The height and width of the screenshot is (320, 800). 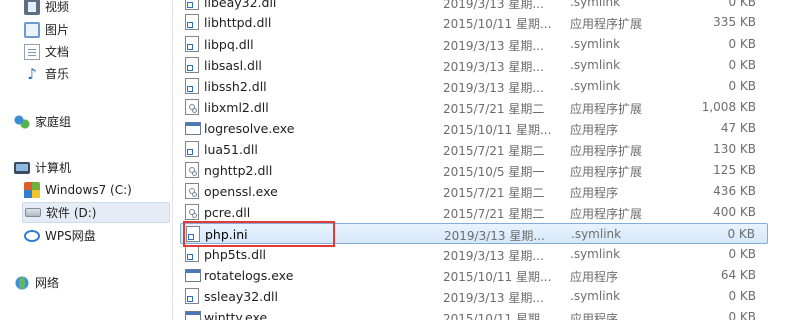 I want to click on nav-item-label: 计算机, so click(x=53, y=168).